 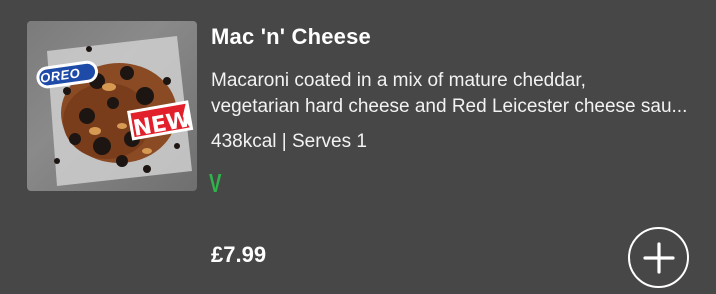 What do you see at coordinates (291, 37) in the screenshot?
I see `product-title: Mac 'n' Cheese` at bounding box center [291, 37].